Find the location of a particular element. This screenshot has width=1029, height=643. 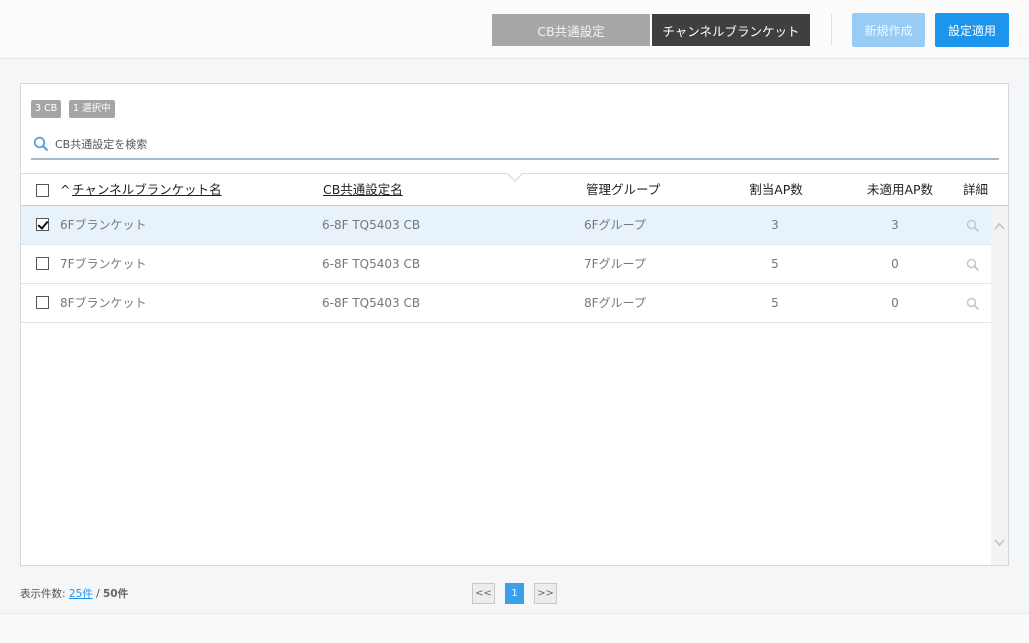

header-cb-common-name: CB共通設定名 is located at coordinates (363, 190).